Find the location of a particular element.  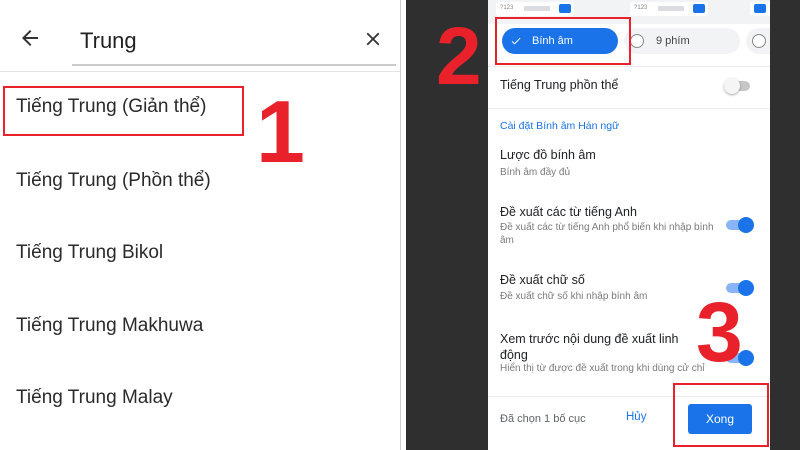

keyboard-preview-partial is located at coordinates (760, 9).